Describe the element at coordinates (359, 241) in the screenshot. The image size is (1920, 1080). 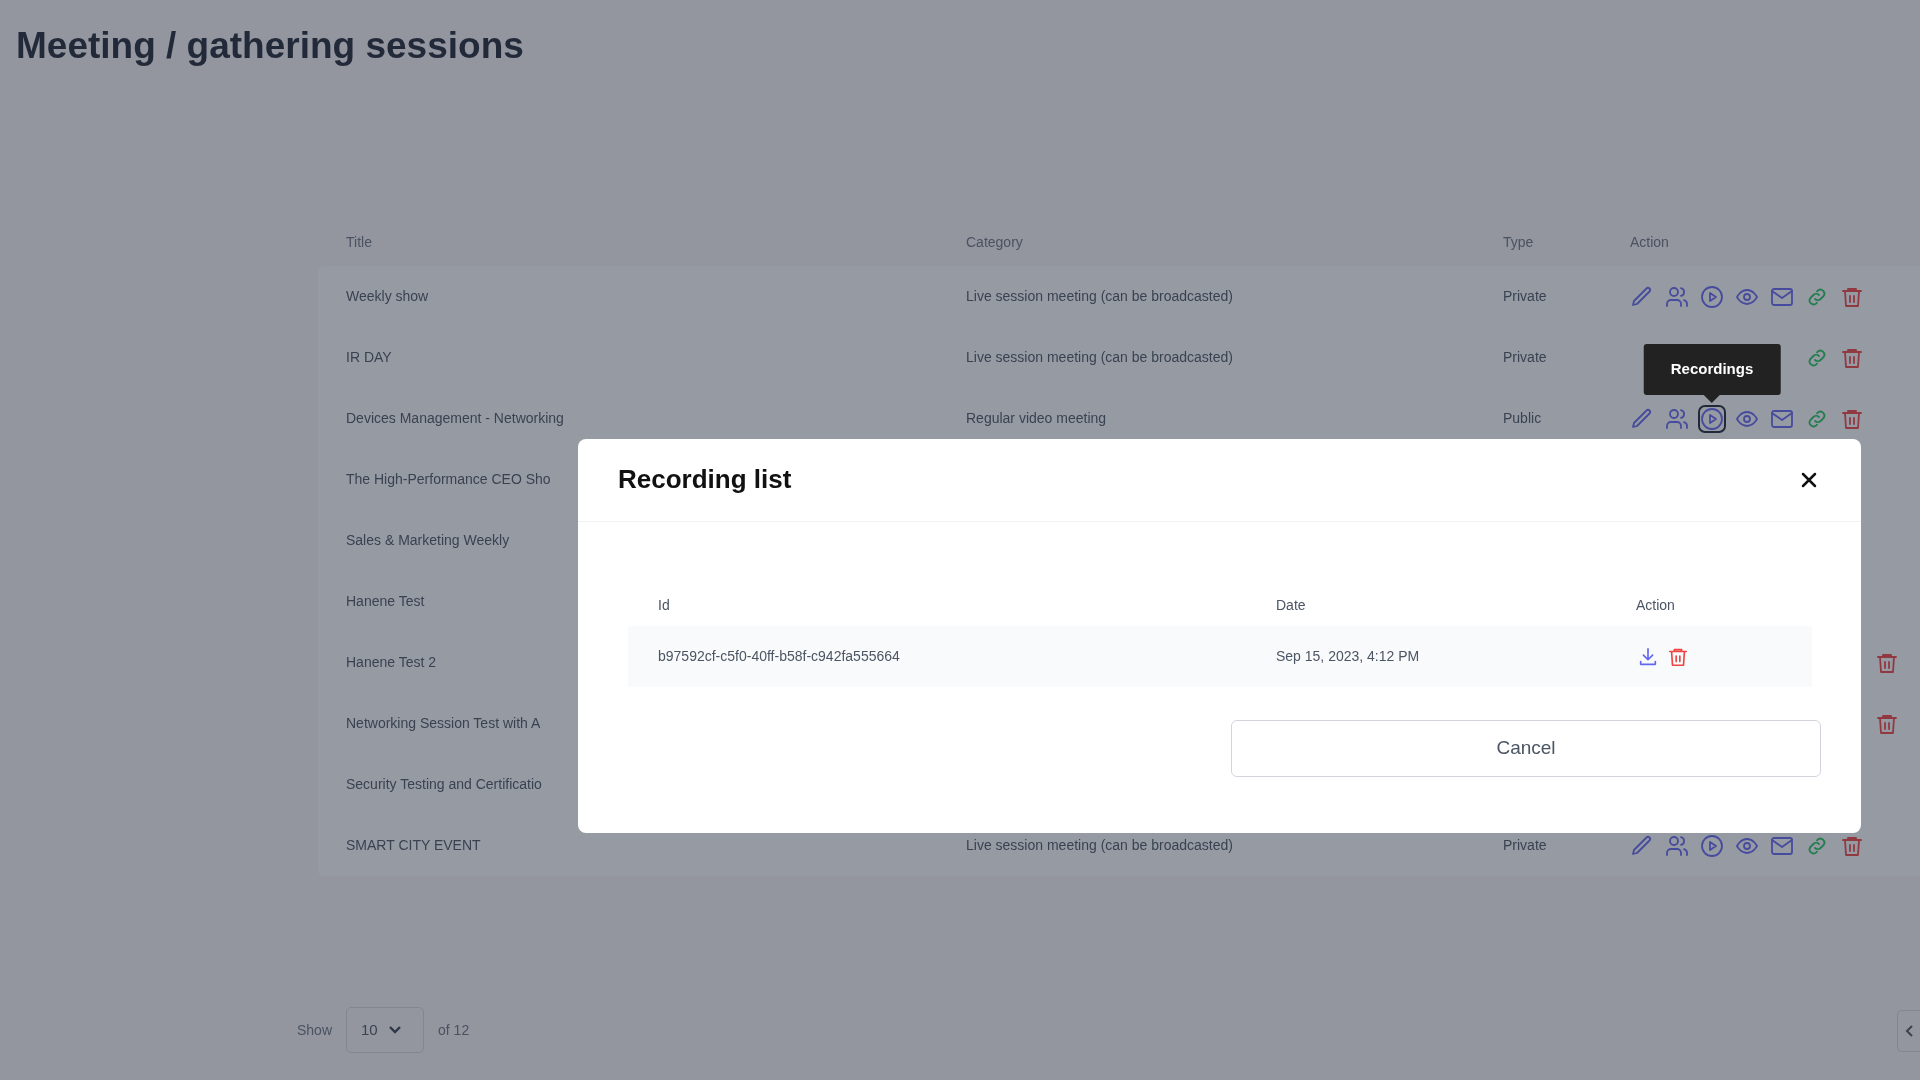
I see `column-header: Title` at that location.